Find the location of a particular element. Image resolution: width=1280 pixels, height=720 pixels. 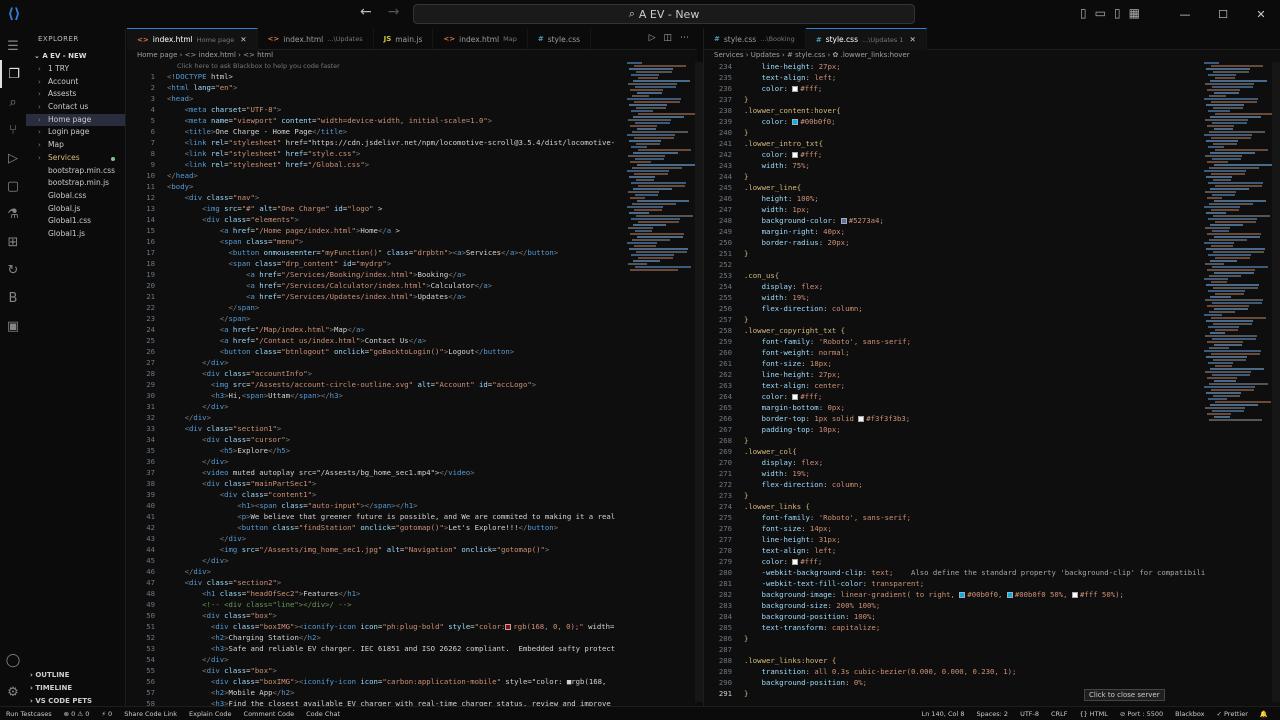

code-line: 262 line-height: 27px; is located at coordinates (992, 374).